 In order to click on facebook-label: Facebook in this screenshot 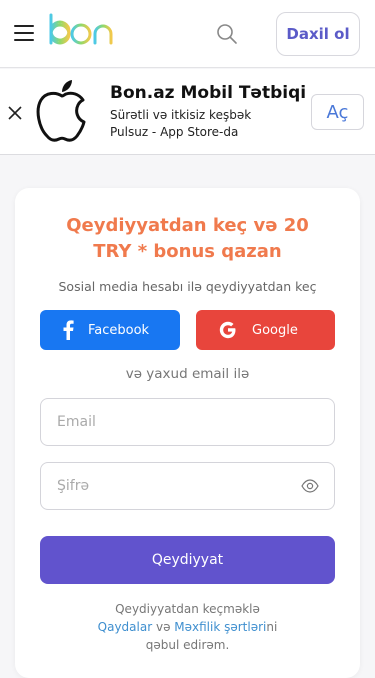, I will do `click(119, 330)`.